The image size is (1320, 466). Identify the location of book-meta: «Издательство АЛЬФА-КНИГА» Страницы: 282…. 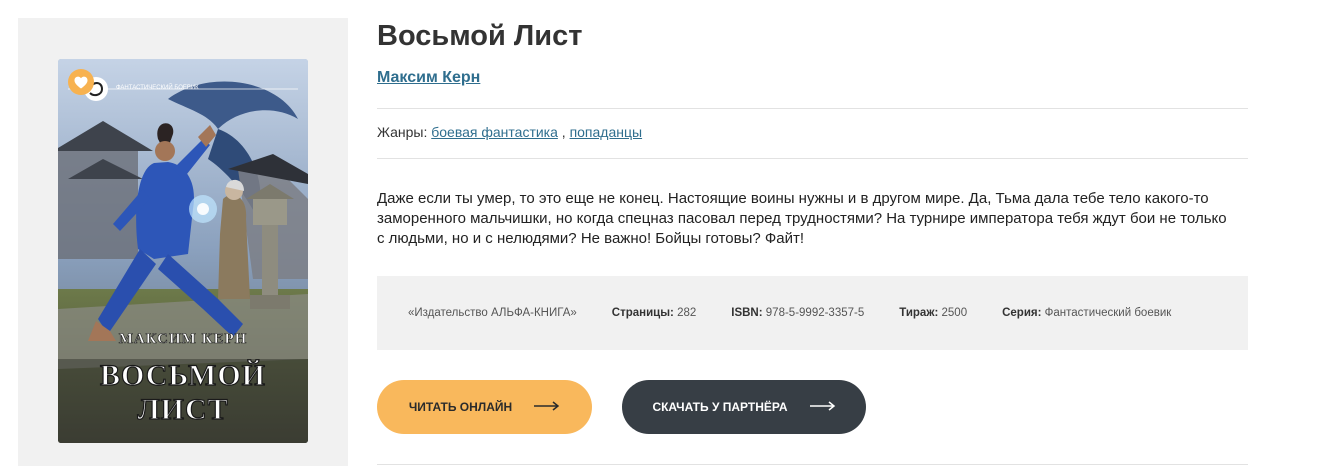
(812, 313).